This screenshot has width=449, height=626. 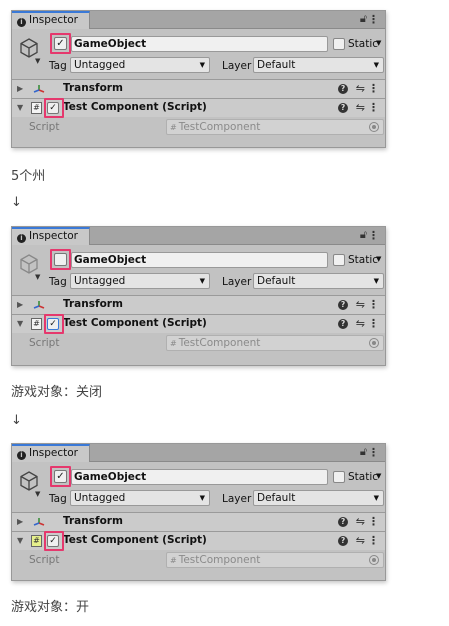 I want to click on caption-1: 5个州, so click(x=28, y=176).